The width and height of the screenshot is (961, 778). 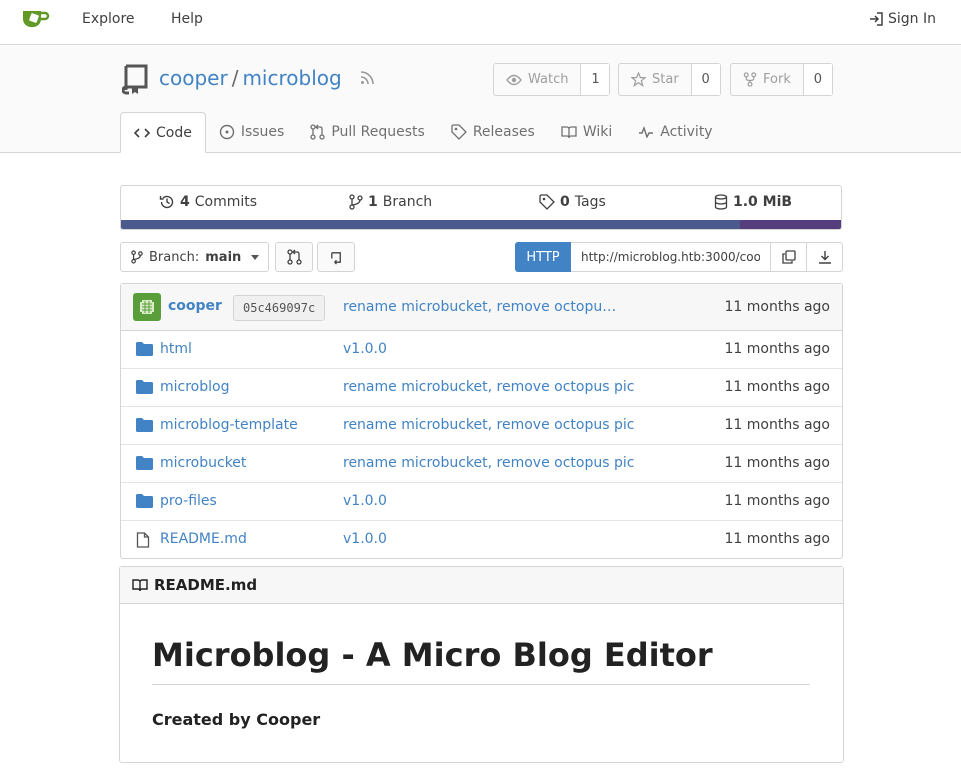 I want to click on branch-count: 1, so click(x=373, y=202).